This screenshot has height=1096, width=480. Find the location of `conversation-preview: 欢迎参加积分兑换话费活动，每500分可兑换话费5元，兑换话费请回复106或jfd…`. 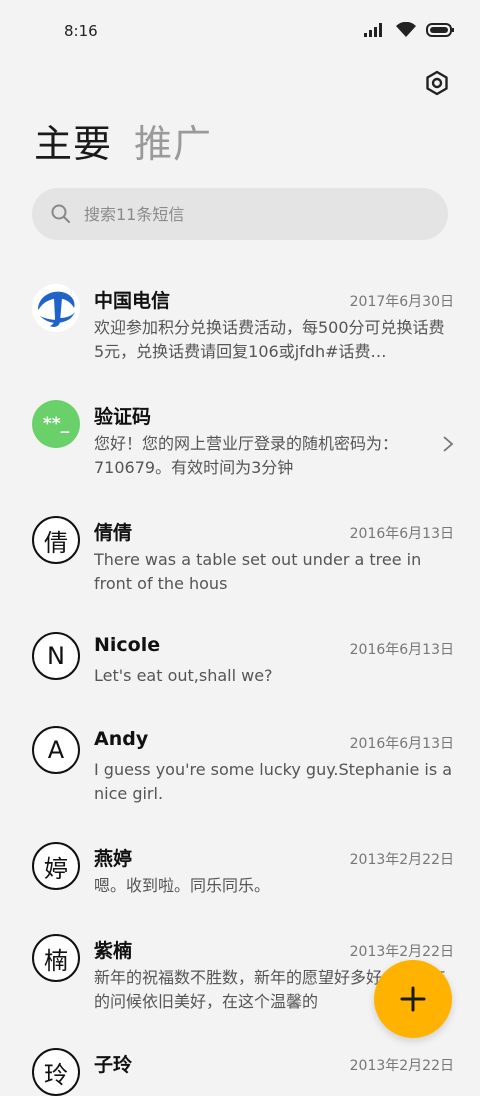

conversation-preview: 欢迎参加积分兑换话费活动，每500分可兑换话费5元，兑换话费请回复106或jfd… is located at coordinates (269, 339).